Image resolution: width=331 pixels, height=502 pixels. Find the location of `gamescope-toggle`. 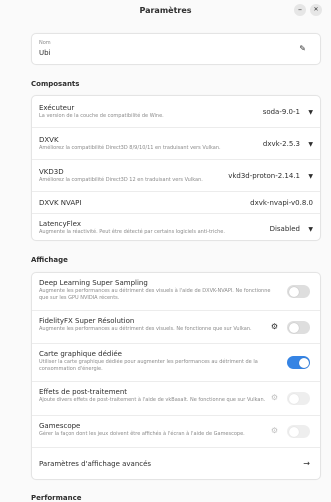

gamescope-toggle is located at coordinates (298, 431).